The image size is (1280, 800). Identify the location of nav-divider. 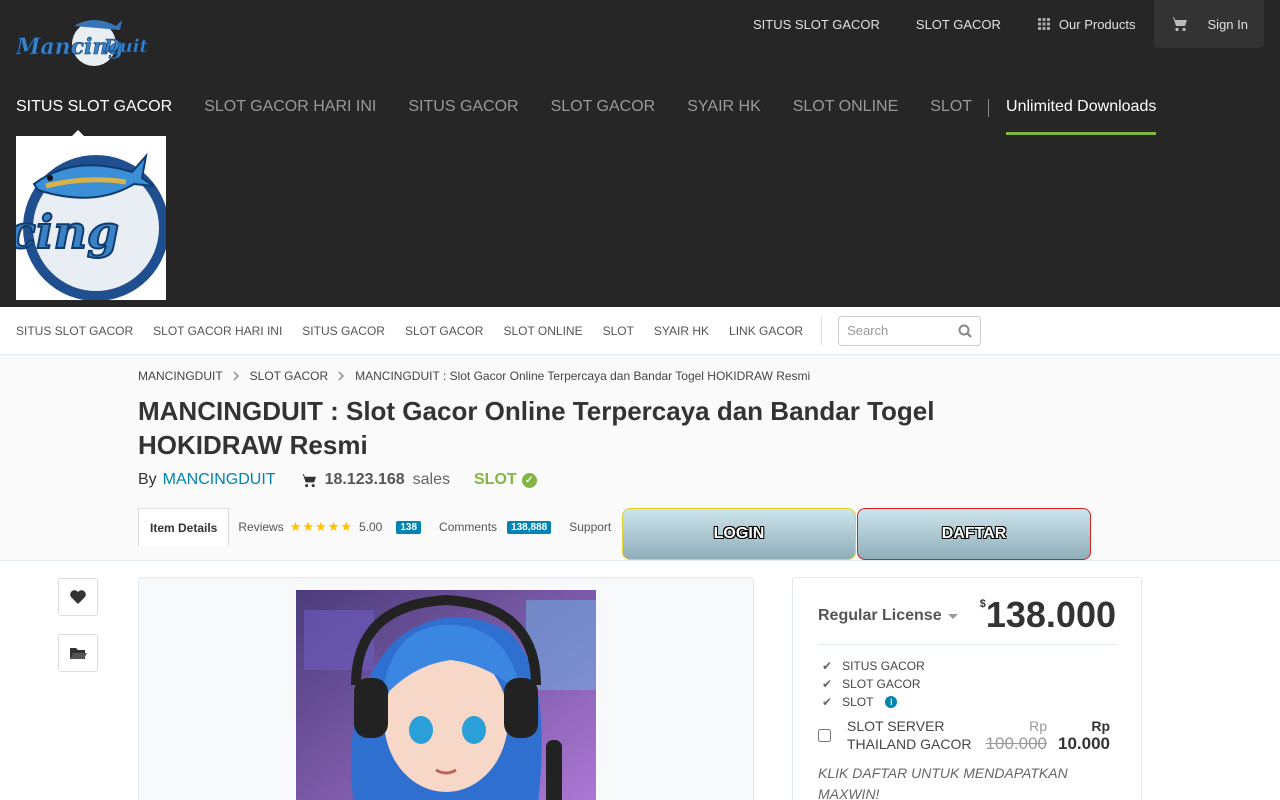
(989, 108).